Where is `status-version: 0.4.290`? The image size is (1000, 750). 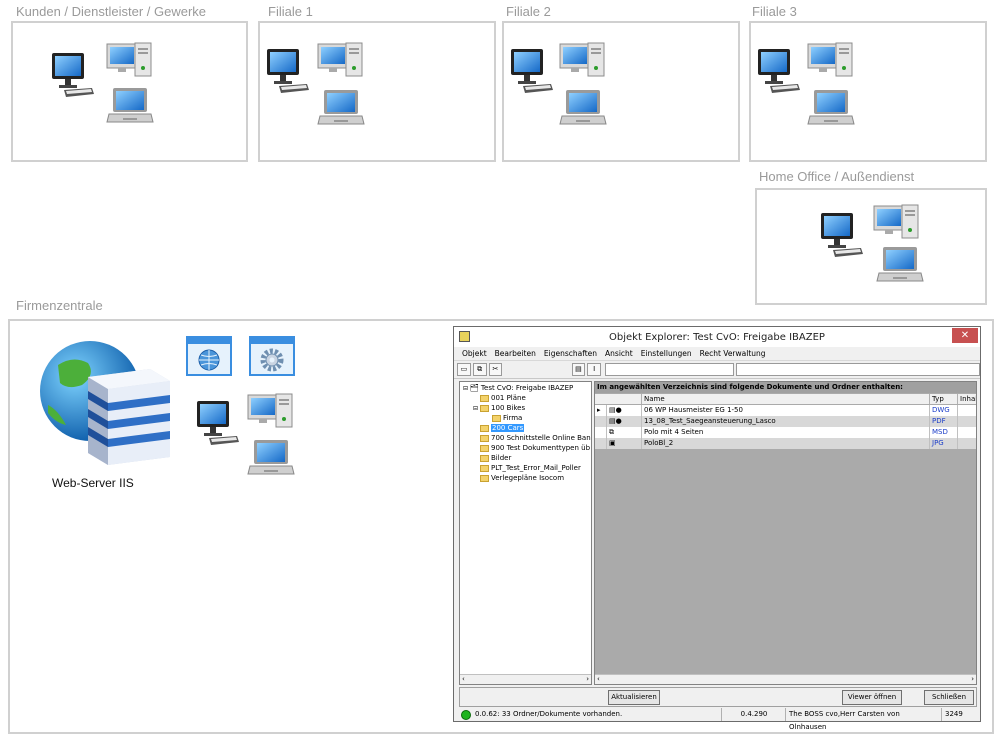 status-version: 0.4.290 is located at coordinates (752, 714).